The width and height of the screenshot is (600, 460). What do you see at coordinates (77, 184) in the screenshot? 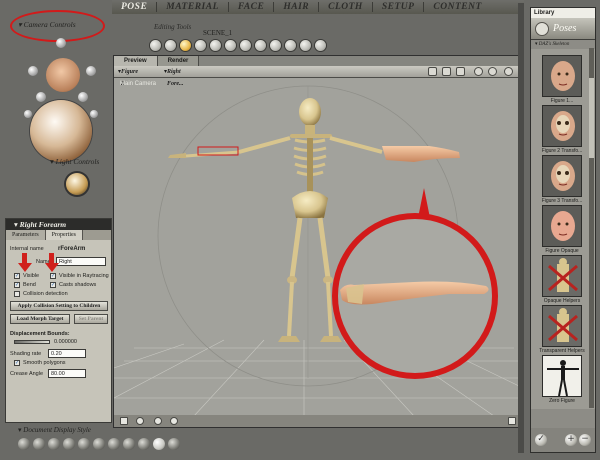
I see `light-trackball` at bounding box center [77, 184].